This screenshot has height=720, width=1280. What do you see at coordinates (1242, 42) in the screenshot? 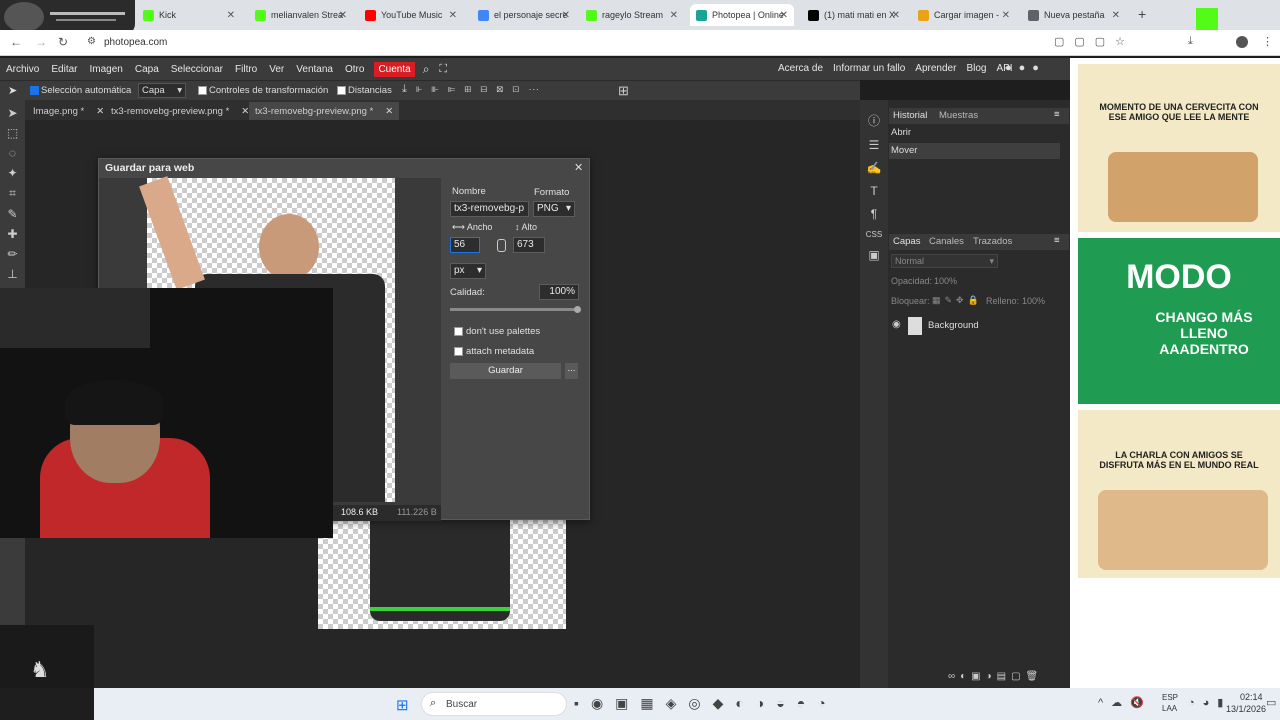
I see `profile-avatar` at bounding box center [1242, 42].